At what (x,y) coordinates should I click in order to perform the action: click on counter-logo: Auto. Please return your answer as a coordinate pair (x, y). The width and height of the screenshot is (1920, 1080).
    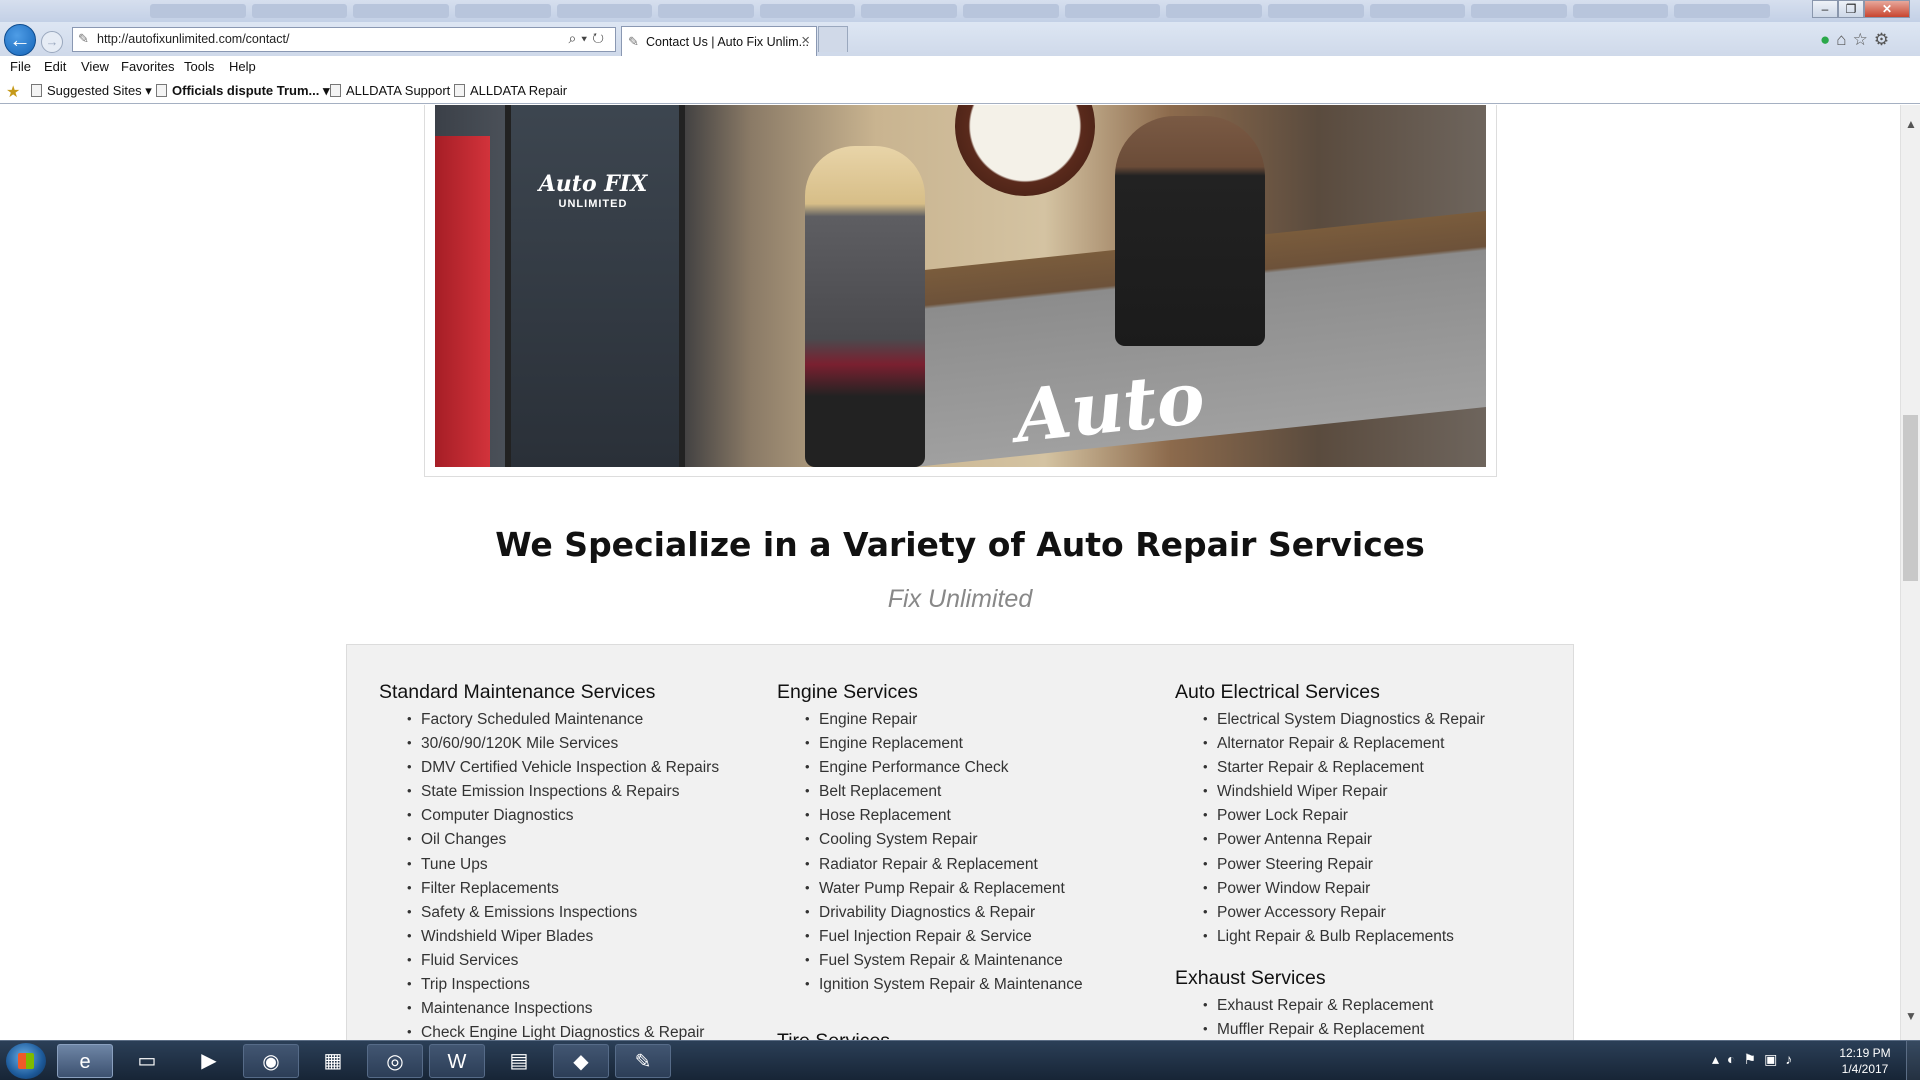
    Looking at the image, I should click on (1110, 406).